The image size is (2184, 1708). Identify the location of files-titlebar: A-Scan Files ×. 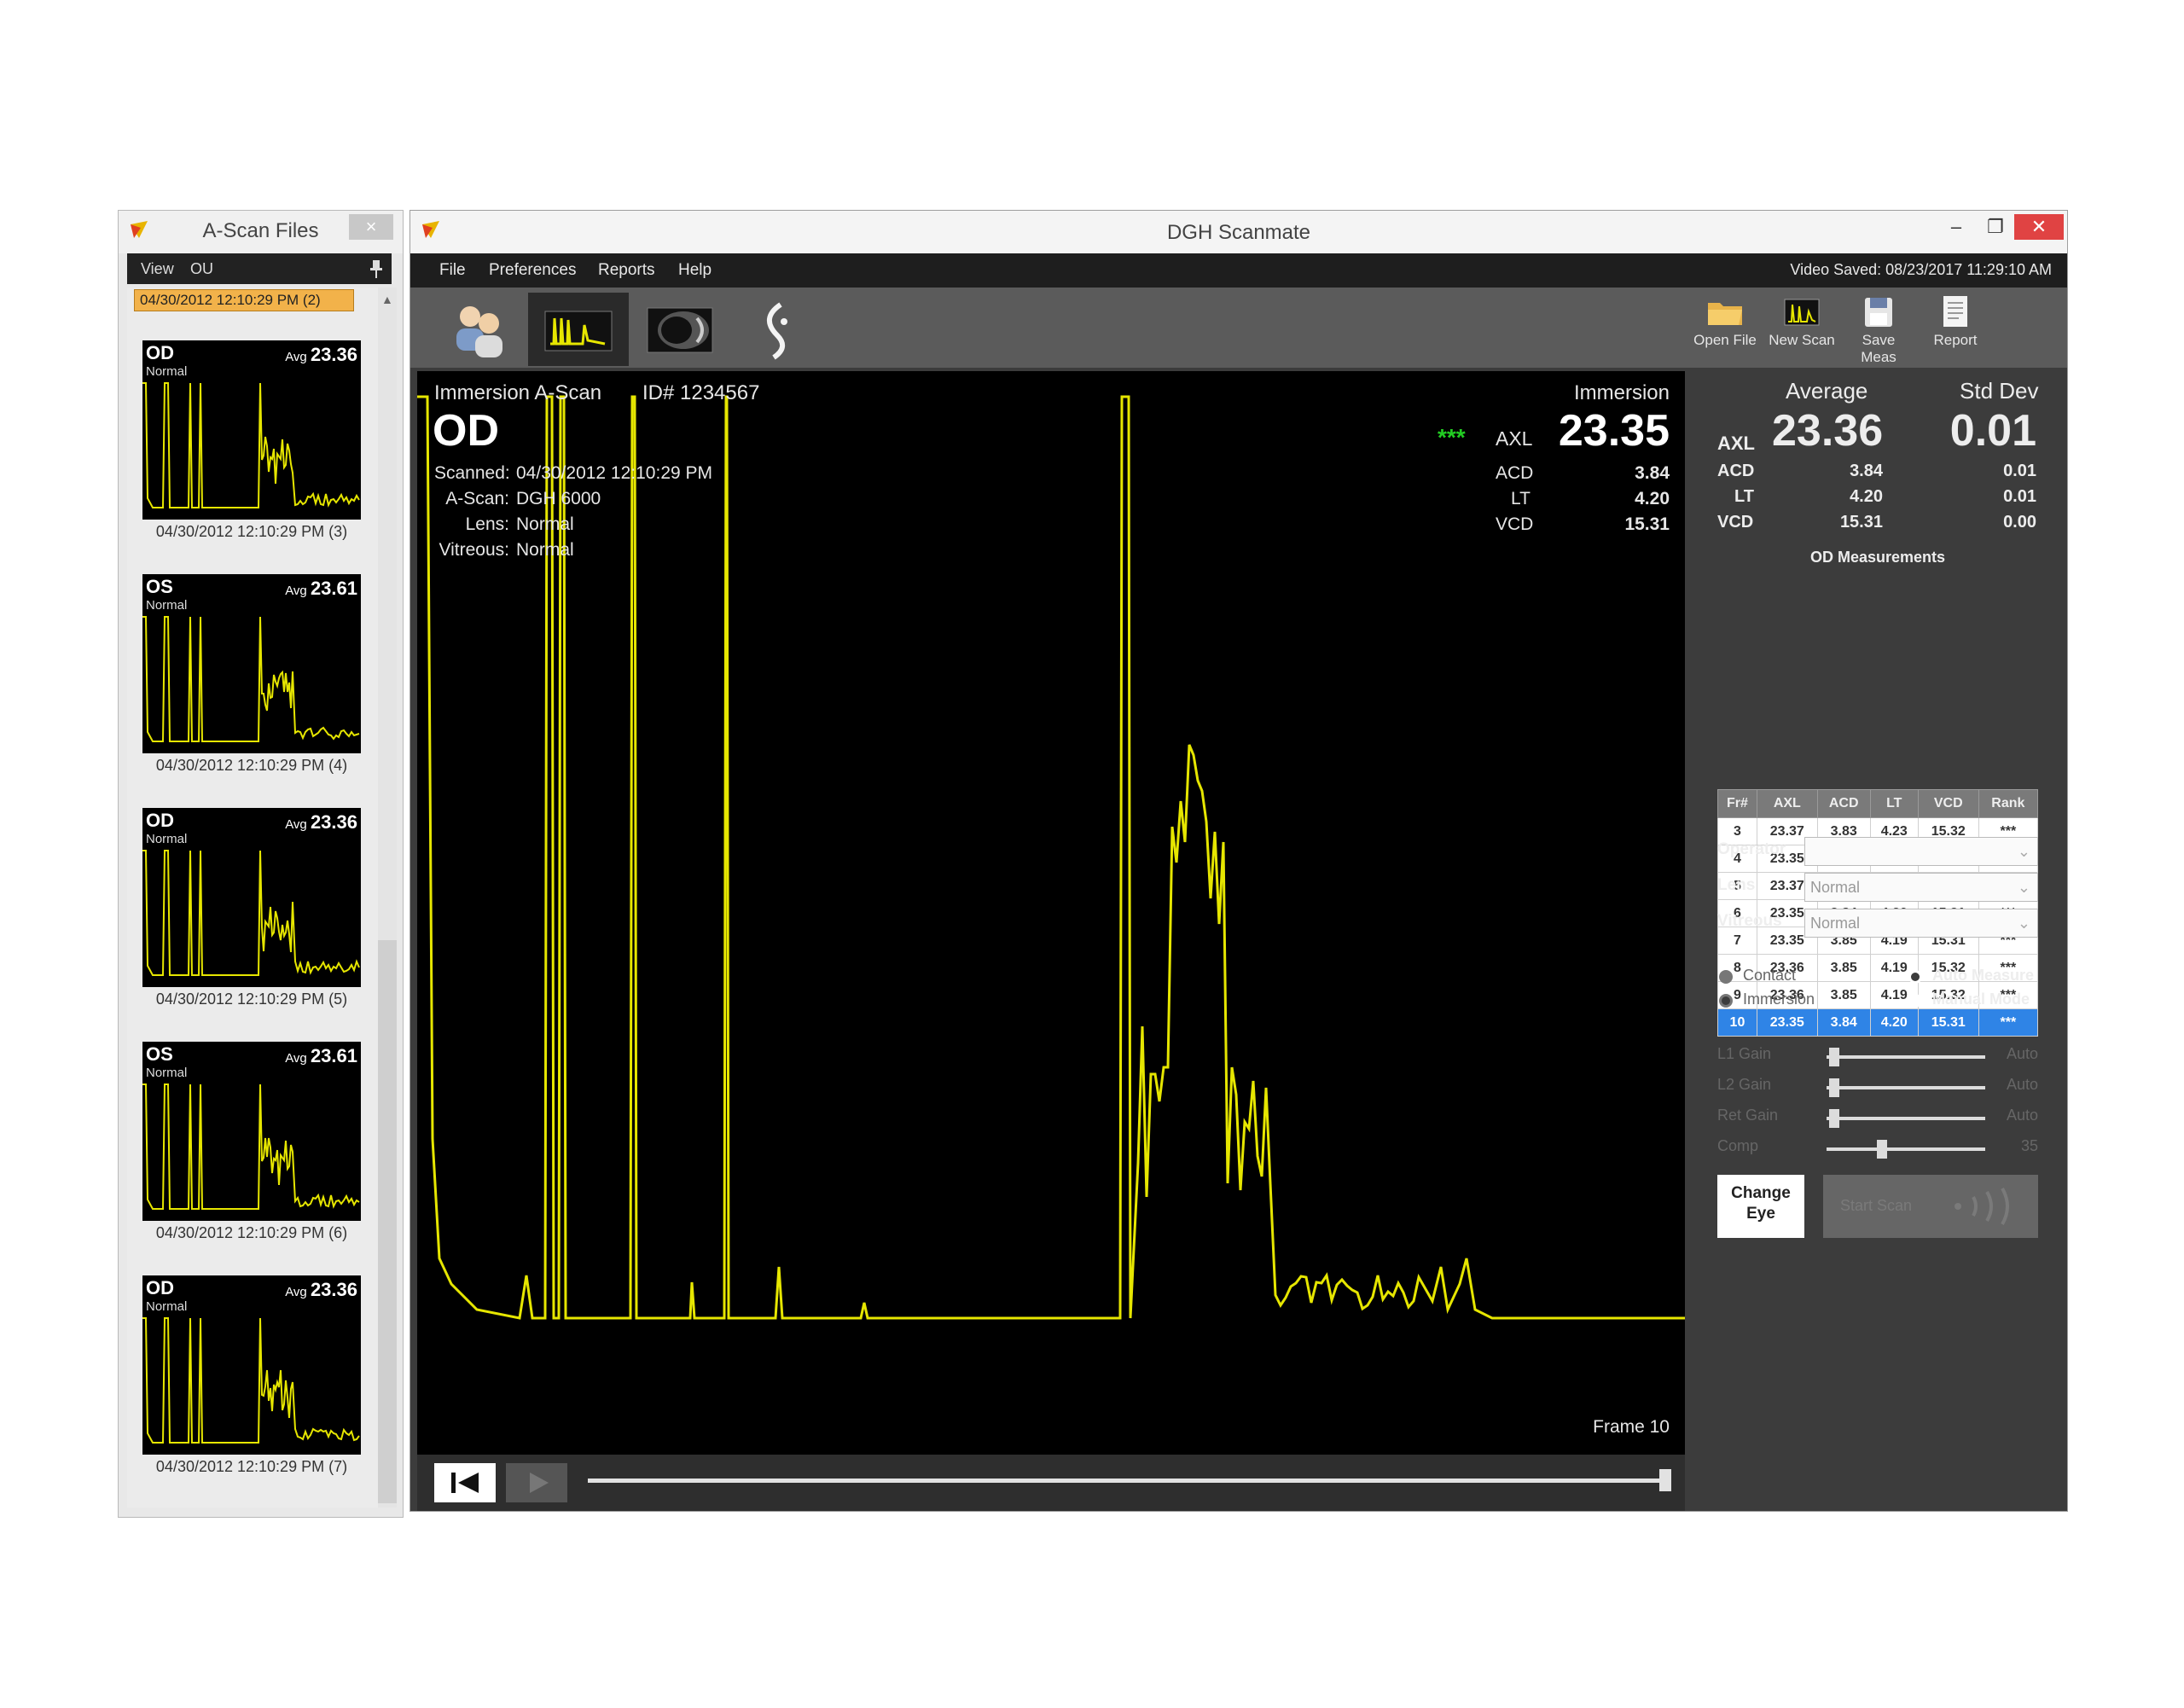
(261, 232).